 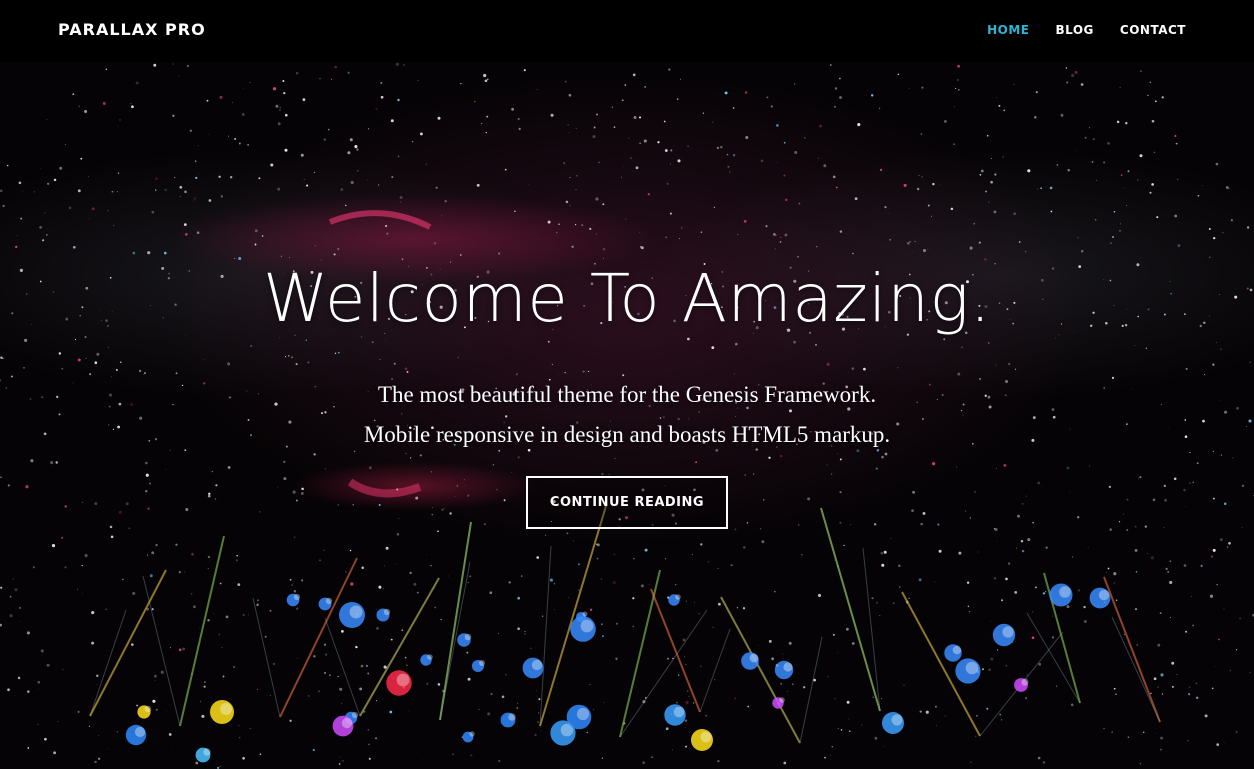 What do you see at coordinates (1153, 30) in the screenshot?
I see `nav-item-contact: CONTACT` at bounding box center [1153, 30].